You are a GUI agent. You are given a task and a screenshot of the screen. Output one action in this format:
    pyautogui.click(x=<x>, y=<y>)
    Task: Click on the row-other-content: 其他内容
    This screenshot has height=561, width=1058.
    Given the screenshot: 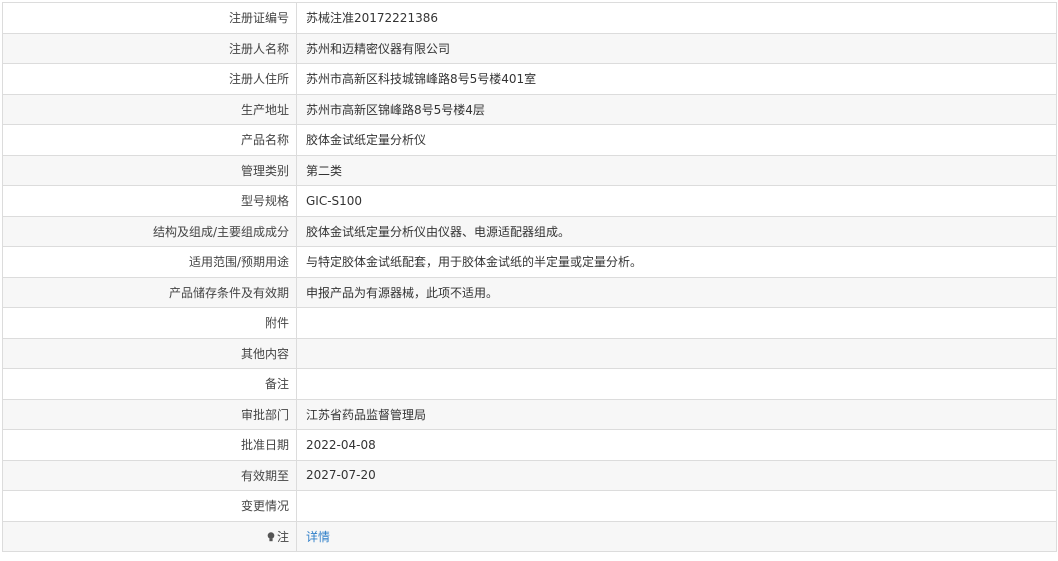 What is the action you would take?
    pyautogui.click(x=529, y=353)
    